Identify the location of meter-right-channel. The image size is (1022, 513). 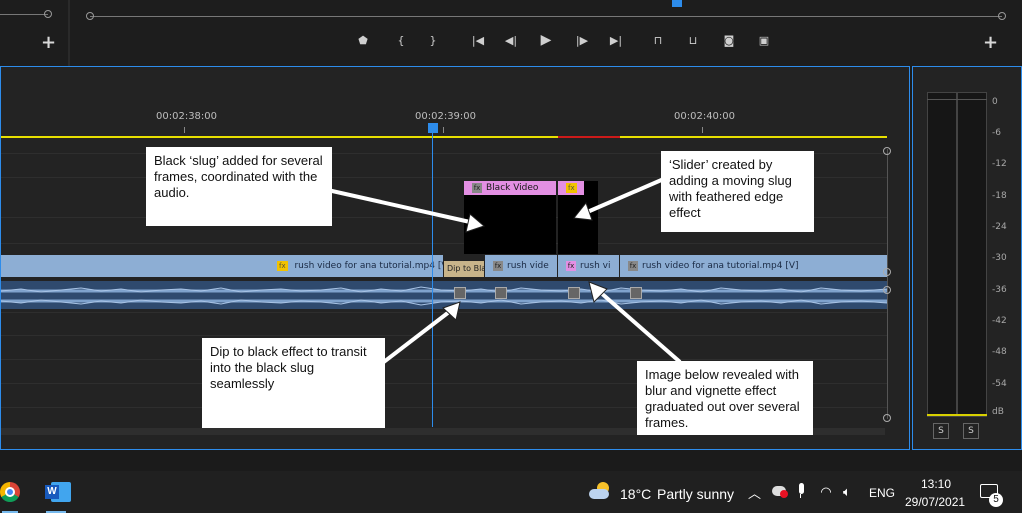
(972, 254).